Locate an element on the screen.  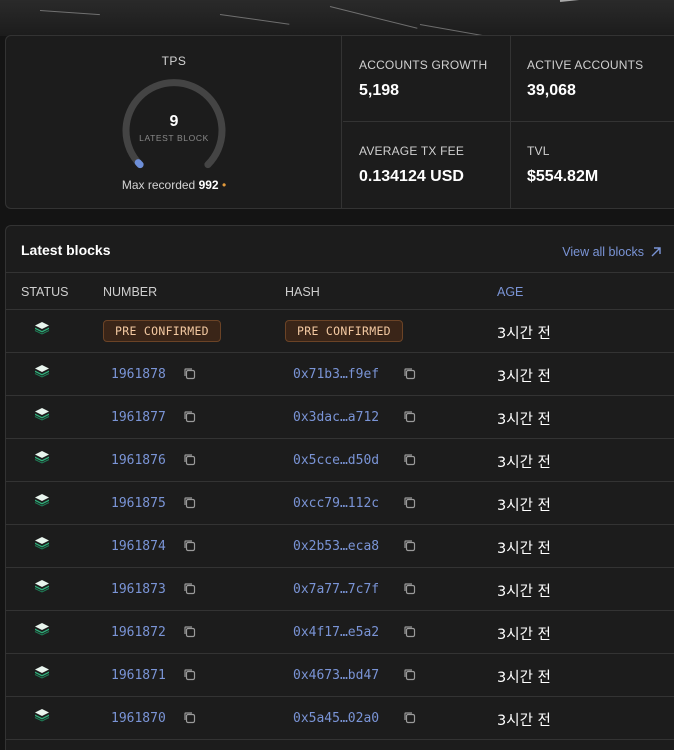
metric-value: 0.134124 USD is located at coordinates (411, 176).